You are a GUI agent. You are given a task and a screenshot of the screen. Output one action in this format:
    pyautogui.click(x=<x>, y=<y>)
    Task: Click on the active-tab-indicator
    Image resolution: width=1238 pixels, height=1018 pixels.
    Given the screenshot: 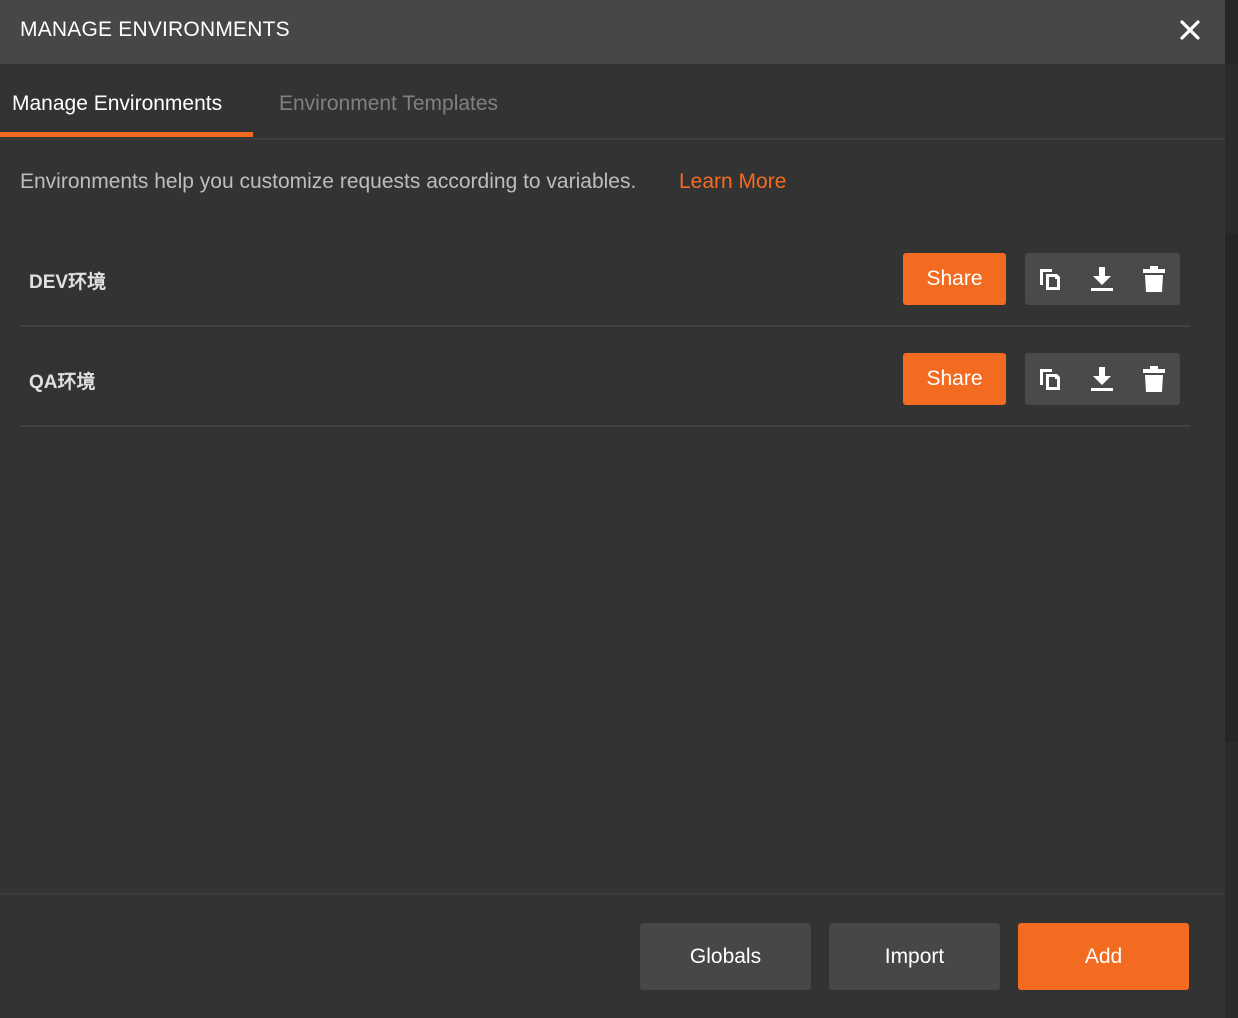 What is the action you would take?
    pyautogui.click(x=126, y=134)
    